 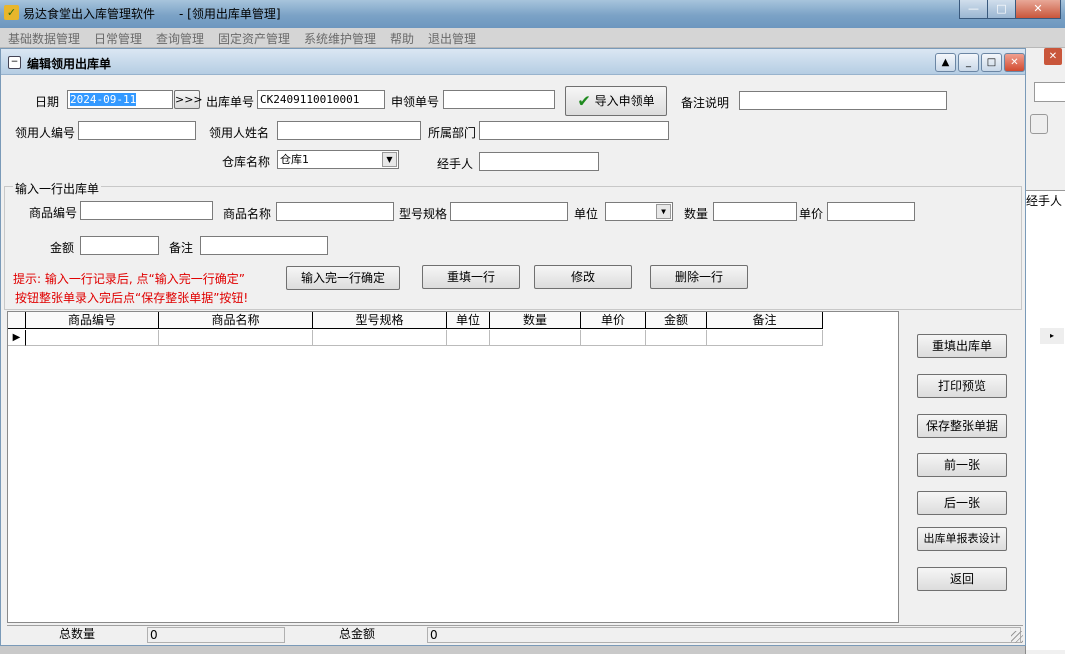 What do you see at coordinates (452, 38) in the screenshot?
I see `menu-exit: 退出管理` at bounding box center [452, 38].